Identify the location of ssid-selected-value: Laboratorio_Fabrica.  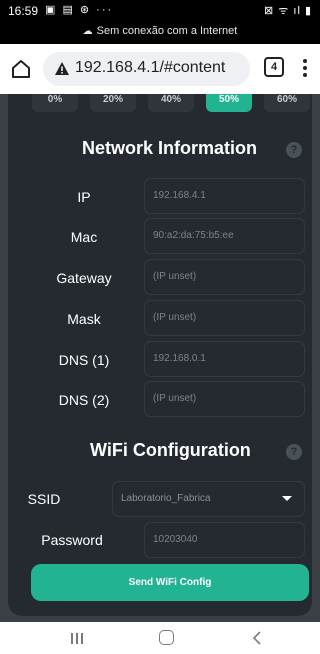
(166, 498).